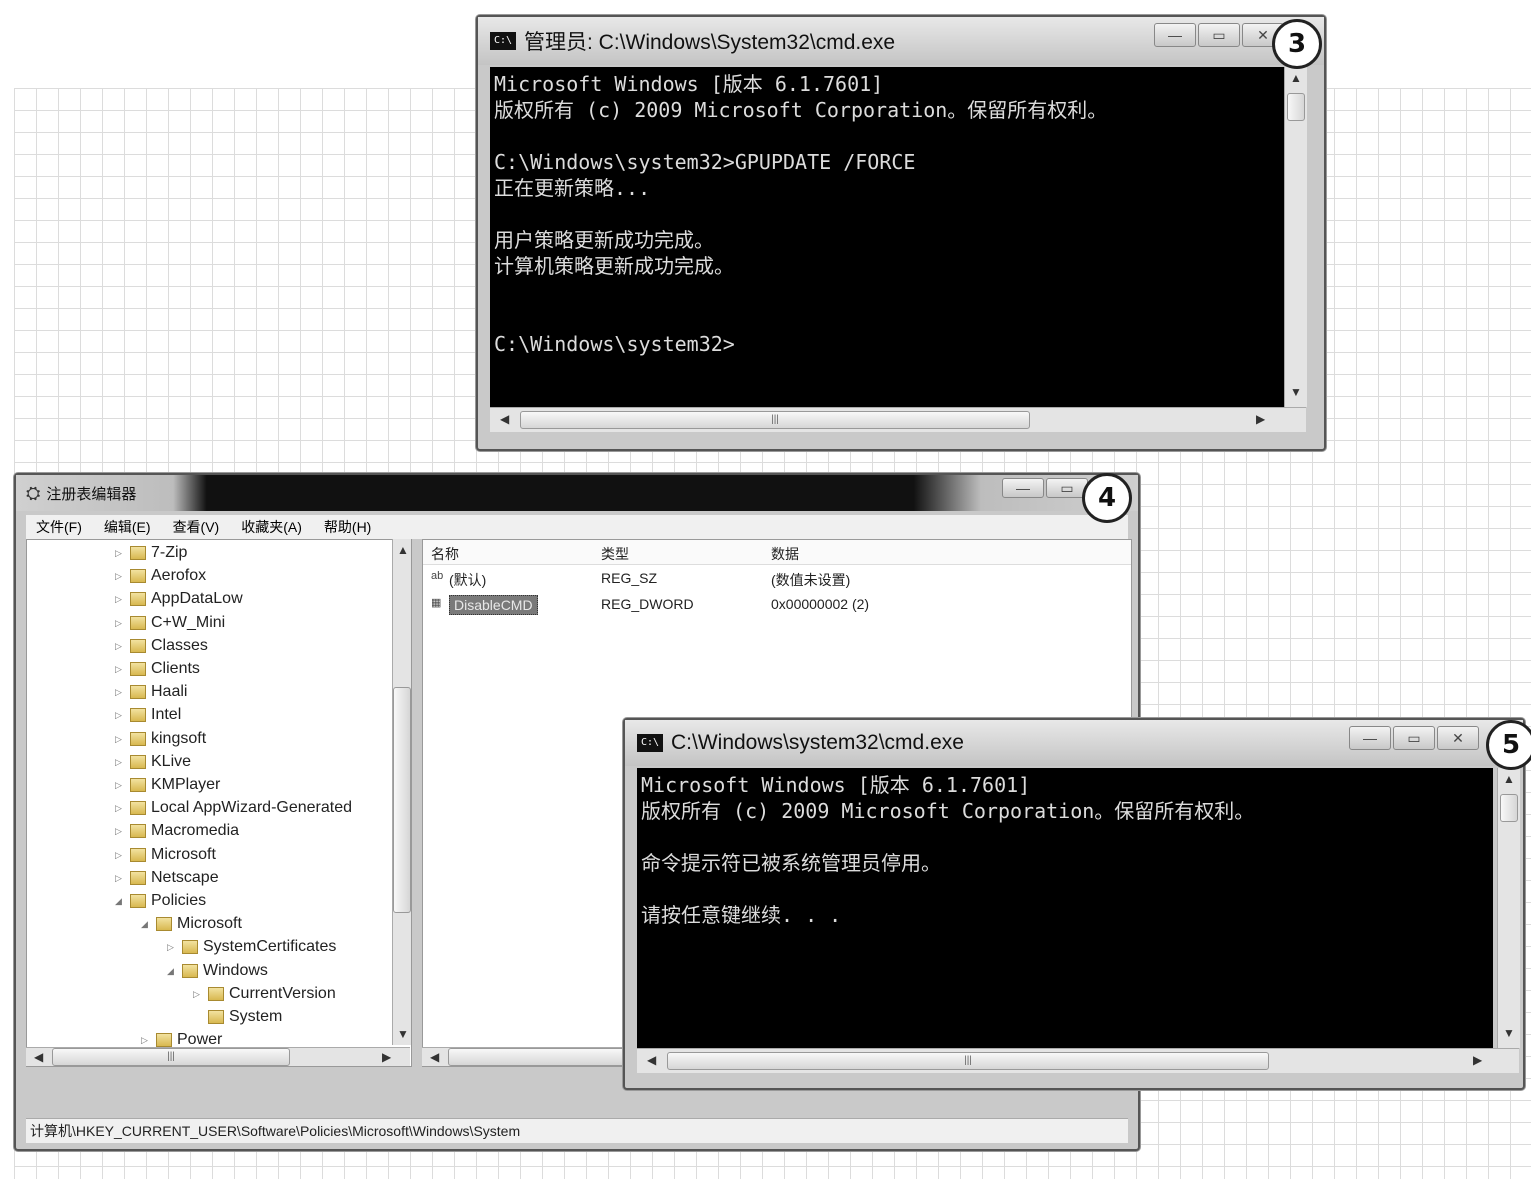  I want to click on tree-item: ▷ KLive, so click(153, 762).